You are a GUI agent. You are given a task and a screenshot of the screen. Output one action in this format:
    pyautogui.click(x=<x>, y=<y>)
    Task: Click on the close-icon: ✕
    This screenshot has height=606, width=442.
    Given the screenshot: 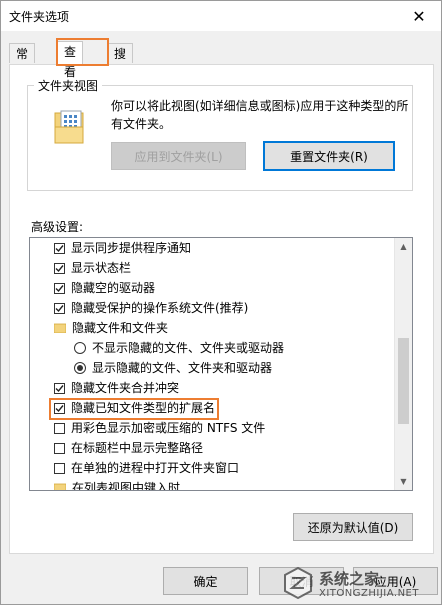 What is the action you would take?
    pyautogui.click(x=419, y=16)
    